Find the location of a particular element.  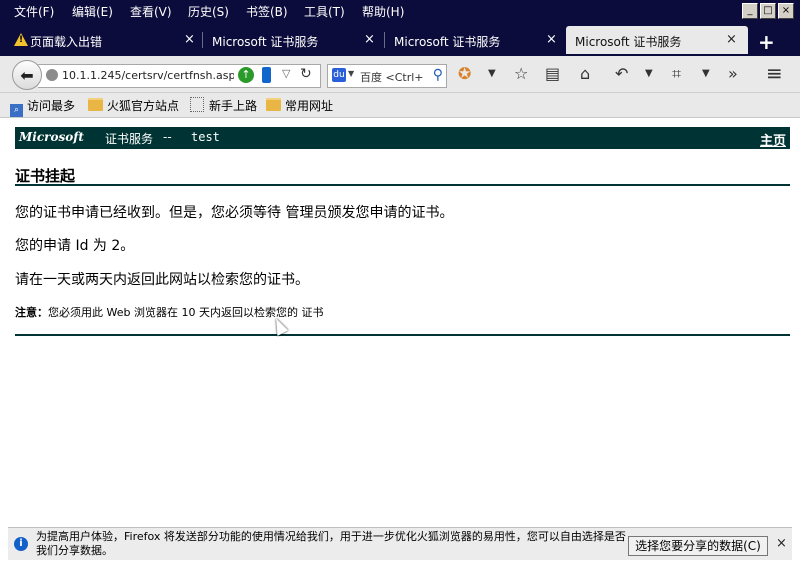

bookmark-star-icon: ☆ is located at coordinates (521, 73).